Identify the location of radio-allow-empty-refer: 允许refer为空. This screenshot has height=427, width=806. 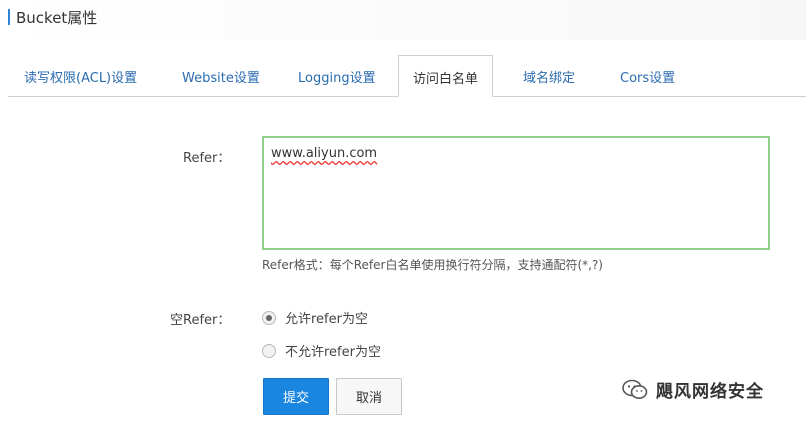
(315, 317).